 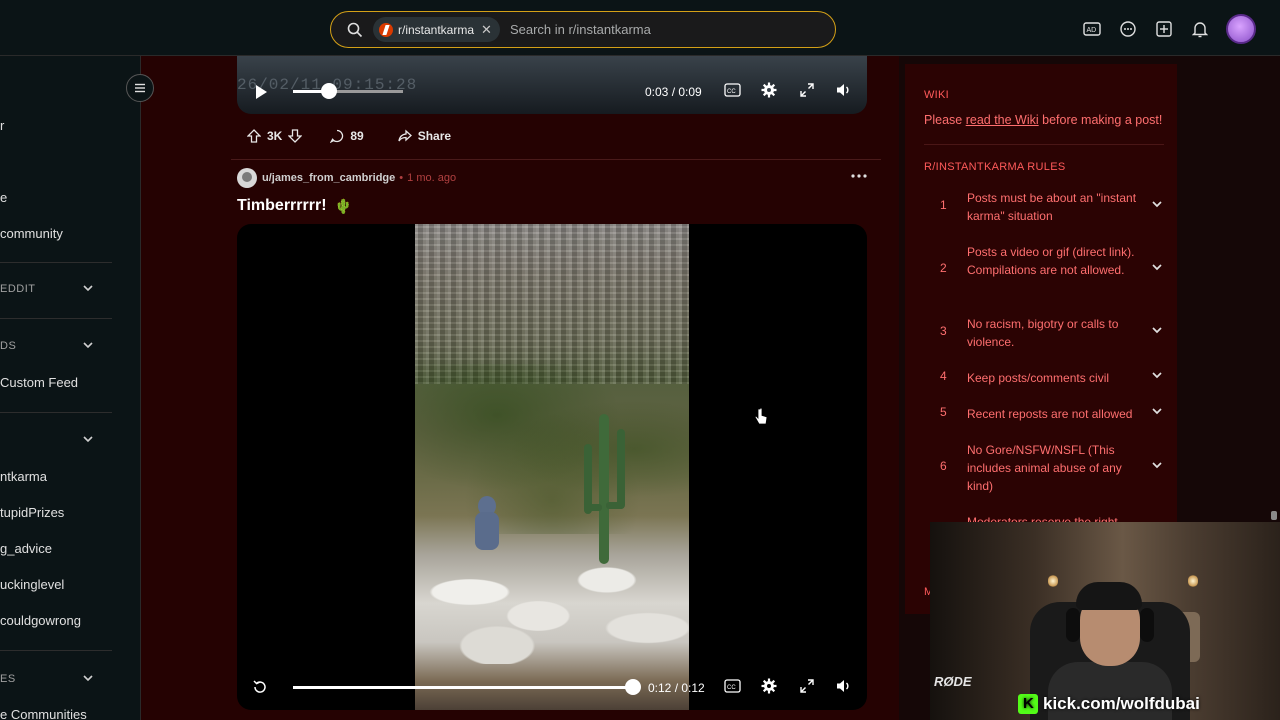 I want to click on post-title: Timberrrrrr! 🌵, so click(x=294, y=206).